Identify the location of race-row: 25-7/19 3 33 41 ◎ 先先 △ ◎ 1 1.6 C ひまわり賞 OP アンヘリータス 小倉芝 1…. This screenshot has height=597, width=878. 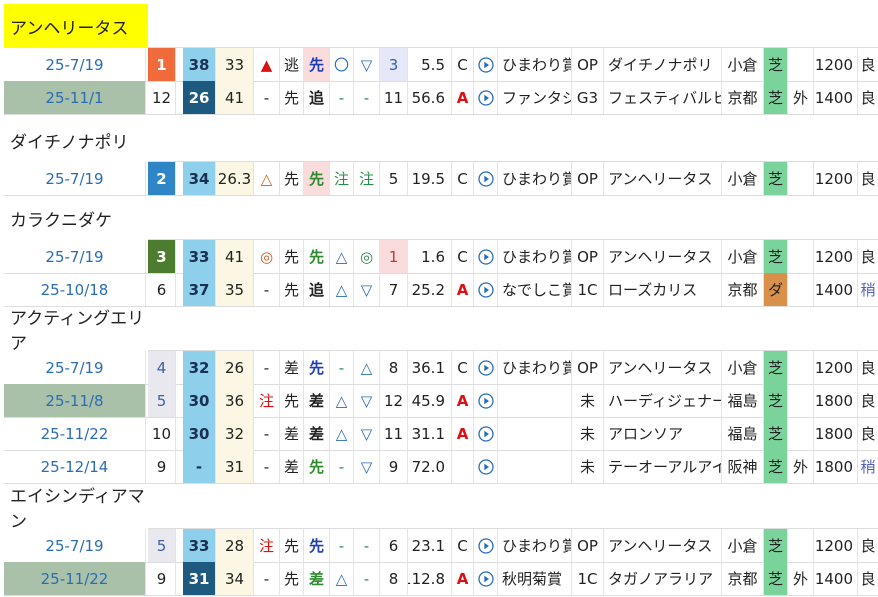
(441, 257).